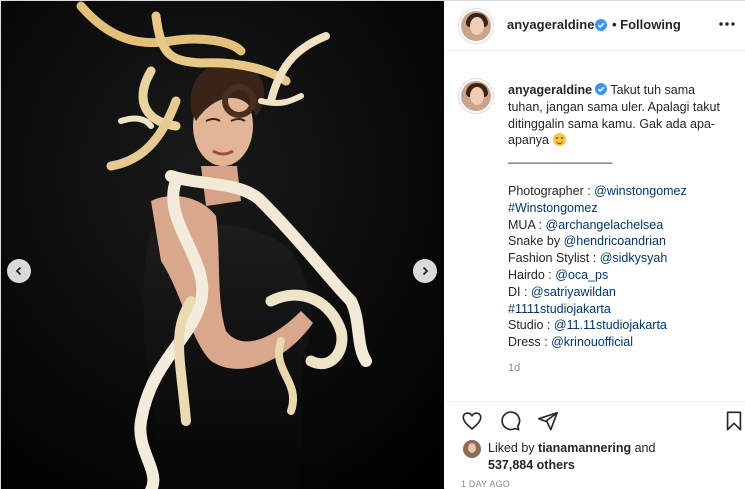 This screenshot has width=745, height=489. I want to click on credit-line: Snake by @hendricoandrian, so click(620, 241).